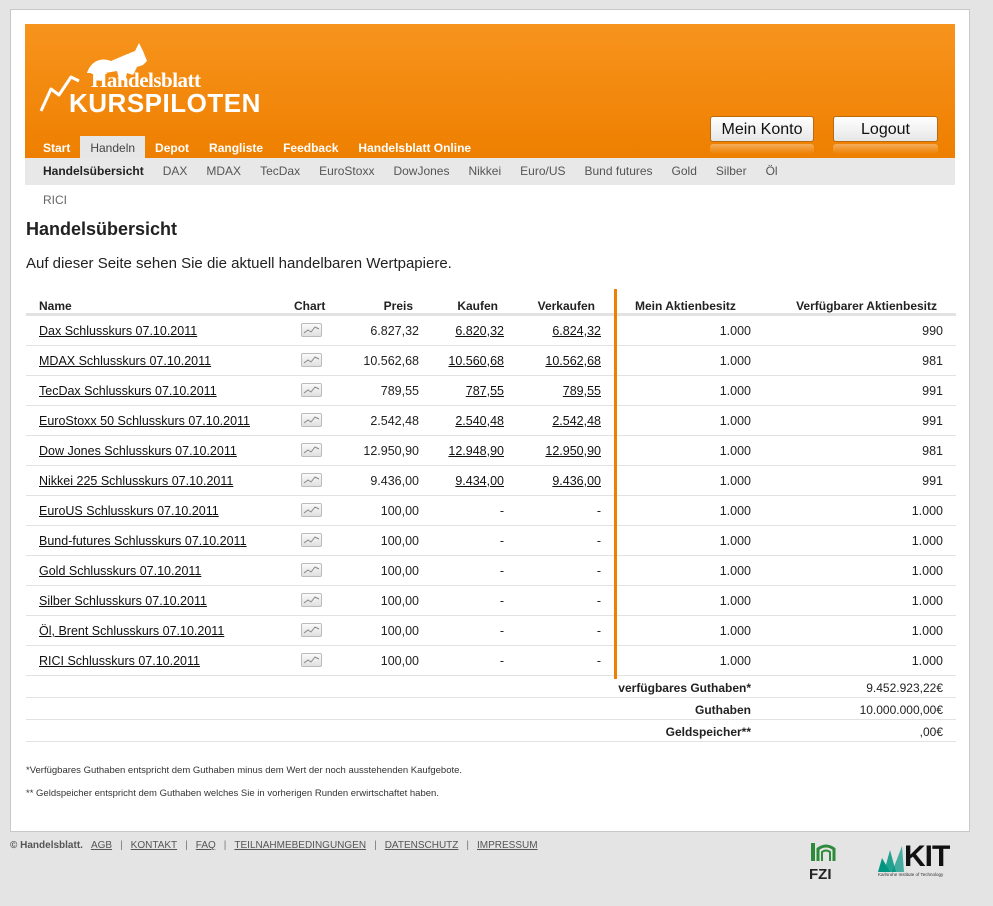  What do you see at coordinates (310, 147) in the screenshot?
I see `nav-feedback: Feedback` at bounding box center [310, 147].